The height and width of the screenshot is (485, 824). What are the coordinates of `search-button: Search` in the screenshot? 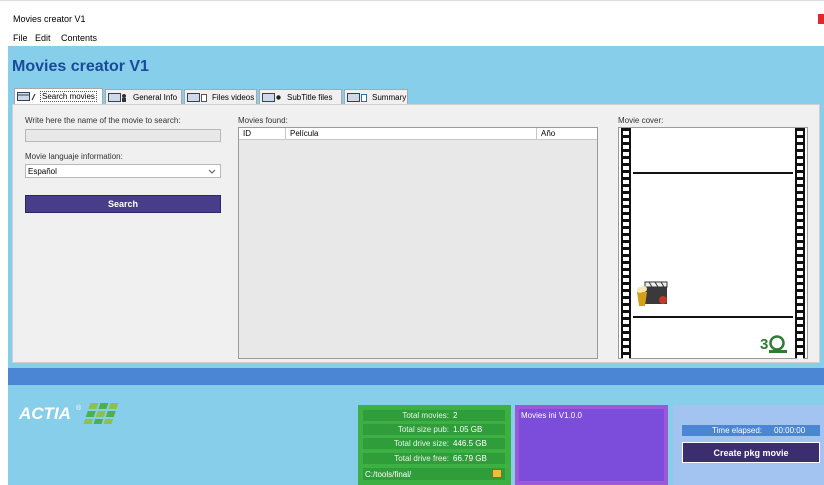 It's located at (123, 204).